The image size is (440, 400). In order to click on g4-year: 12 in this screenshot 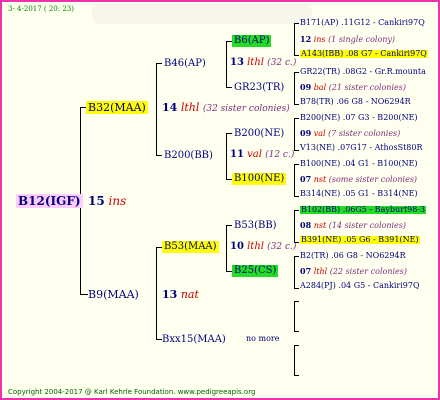, I will do `click(306, 39)`.